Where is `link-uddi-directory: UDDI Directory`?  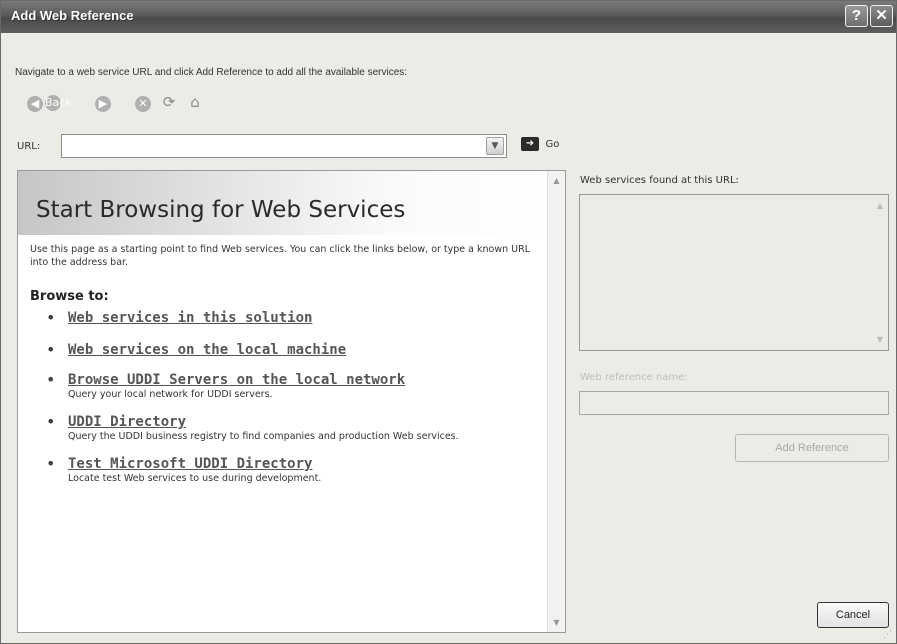 link-uddi-directory: UDDI Directory is located at coordinates (127, 422).